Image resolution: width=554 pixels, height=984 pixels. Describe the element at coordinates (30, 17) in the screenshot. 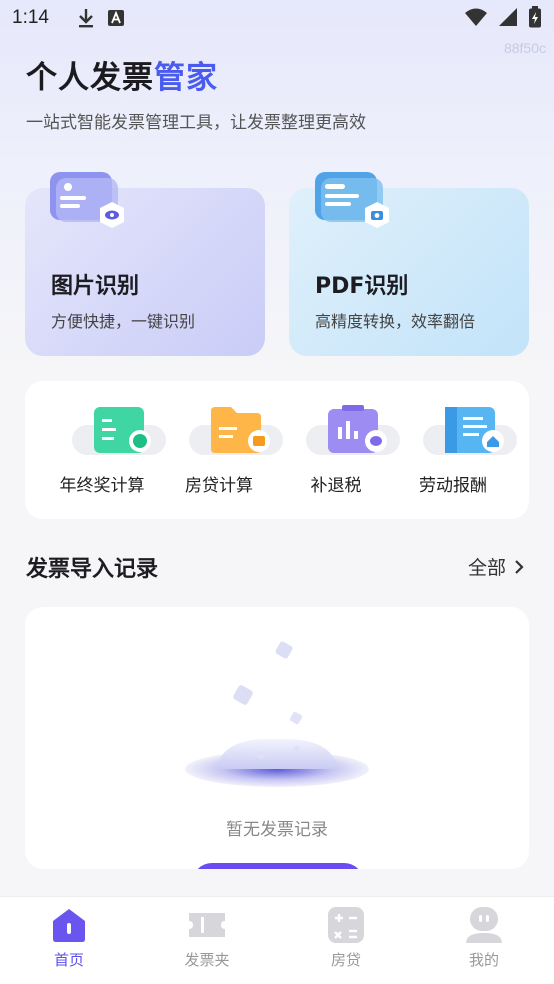

I see `status-time: 1:14` at that location.